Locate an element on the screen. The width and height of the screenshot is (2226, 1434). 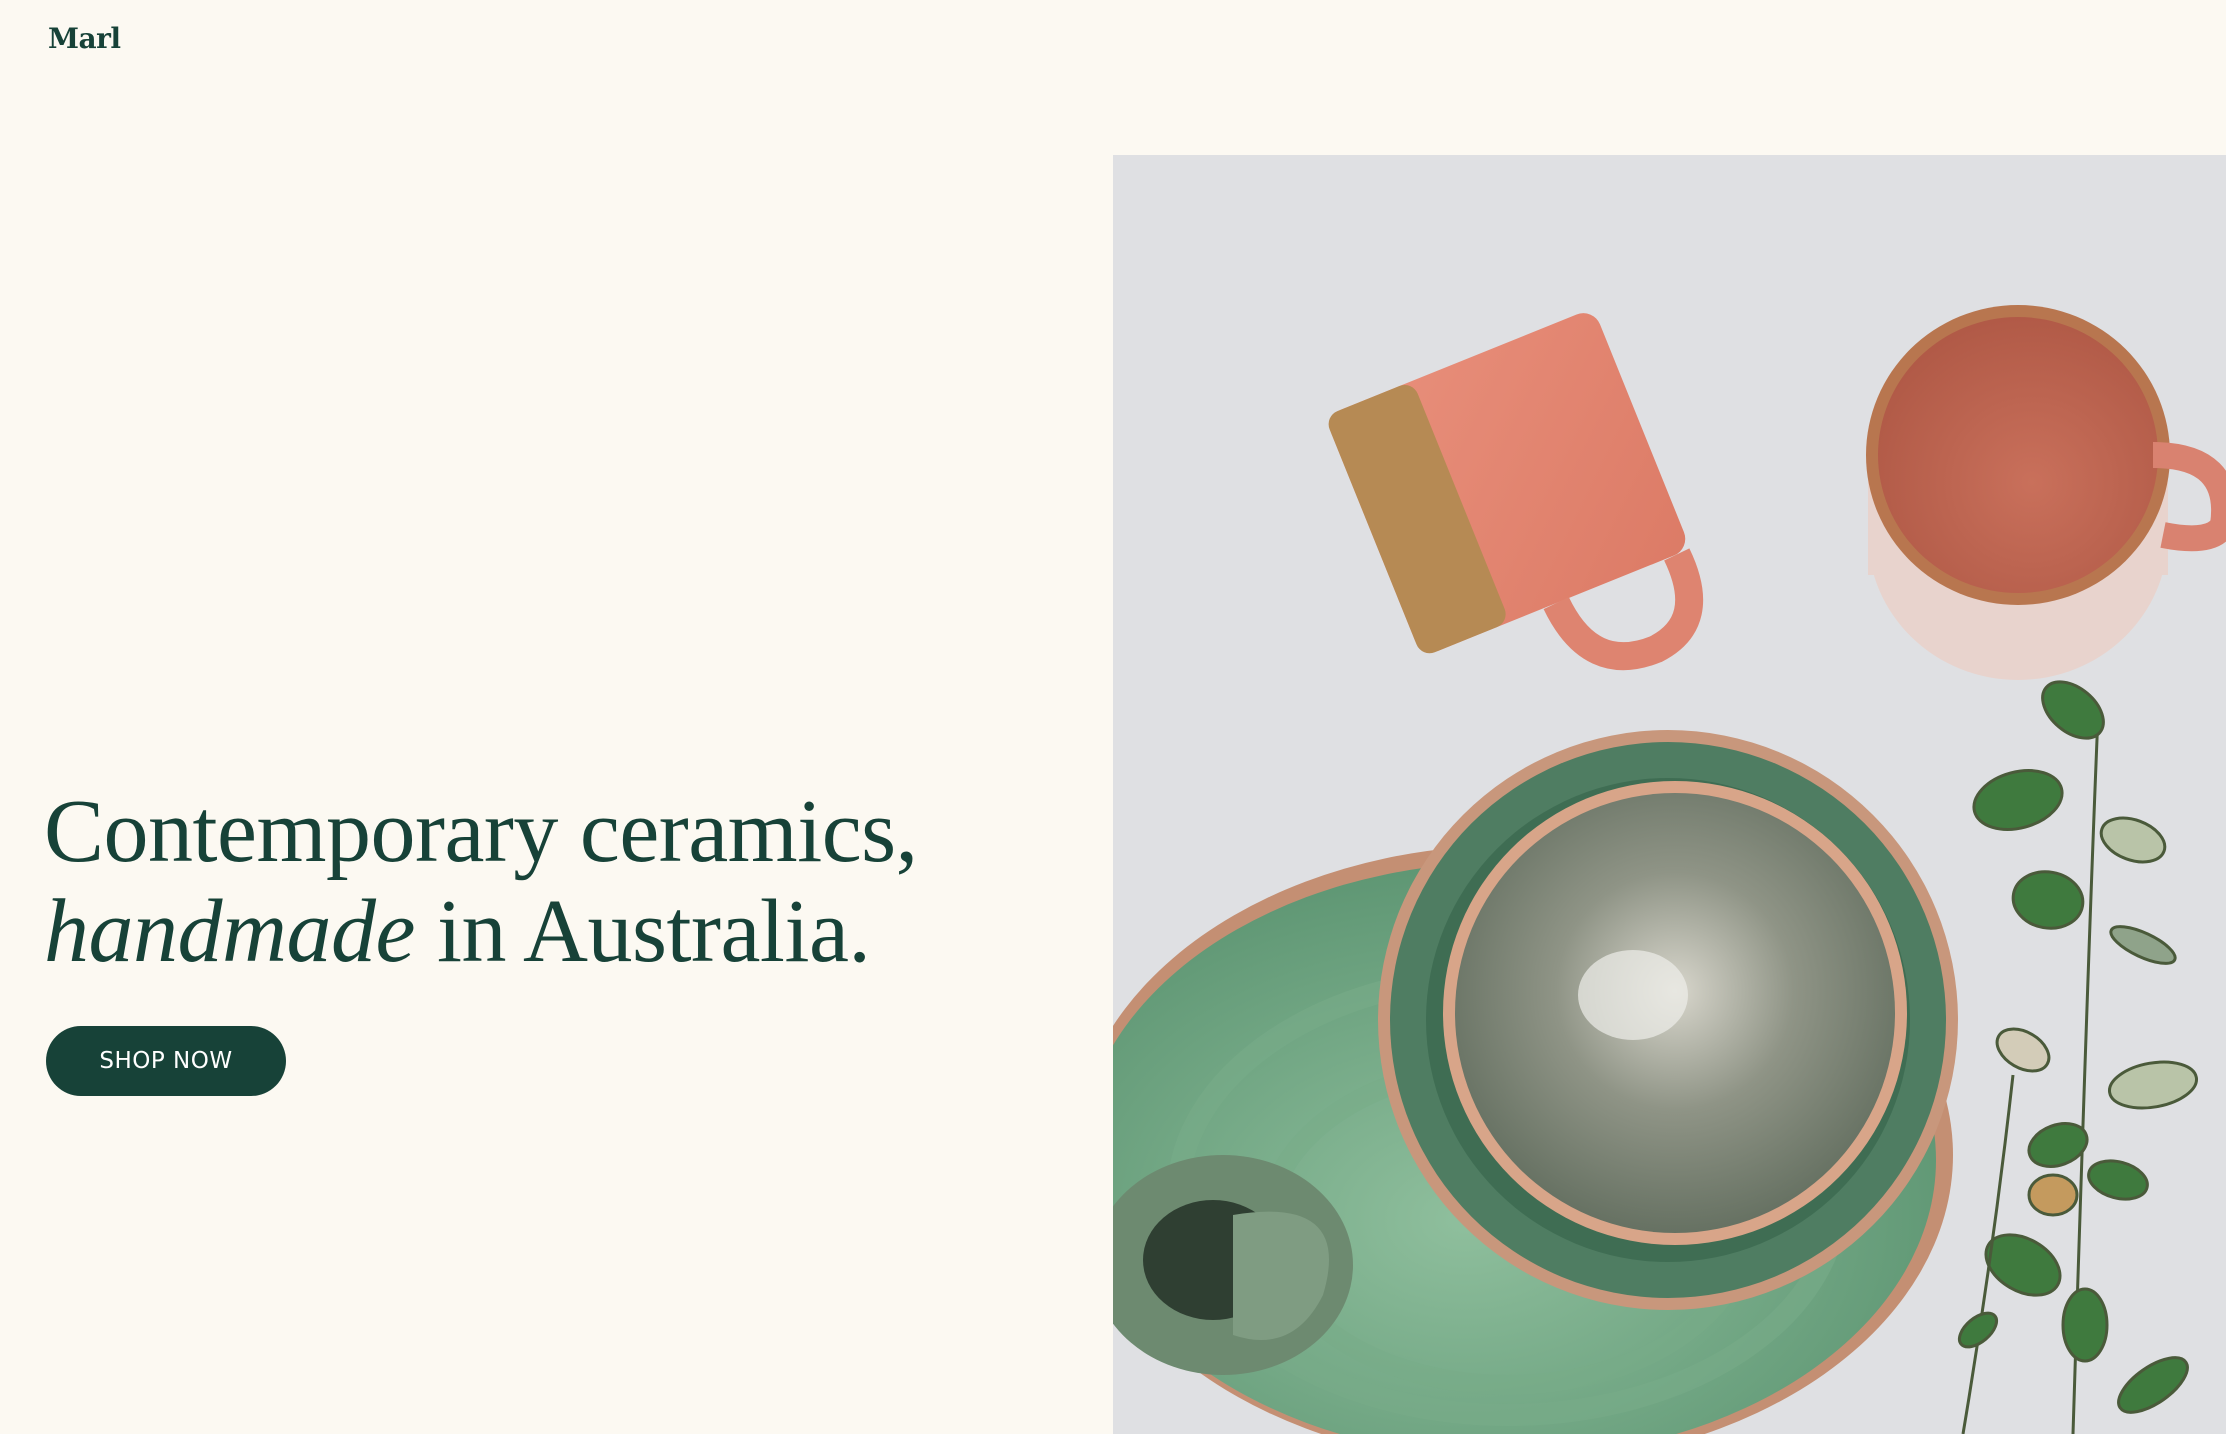
headline-line-1: Contemporary ceramics, is located at coordinates (481, 831).